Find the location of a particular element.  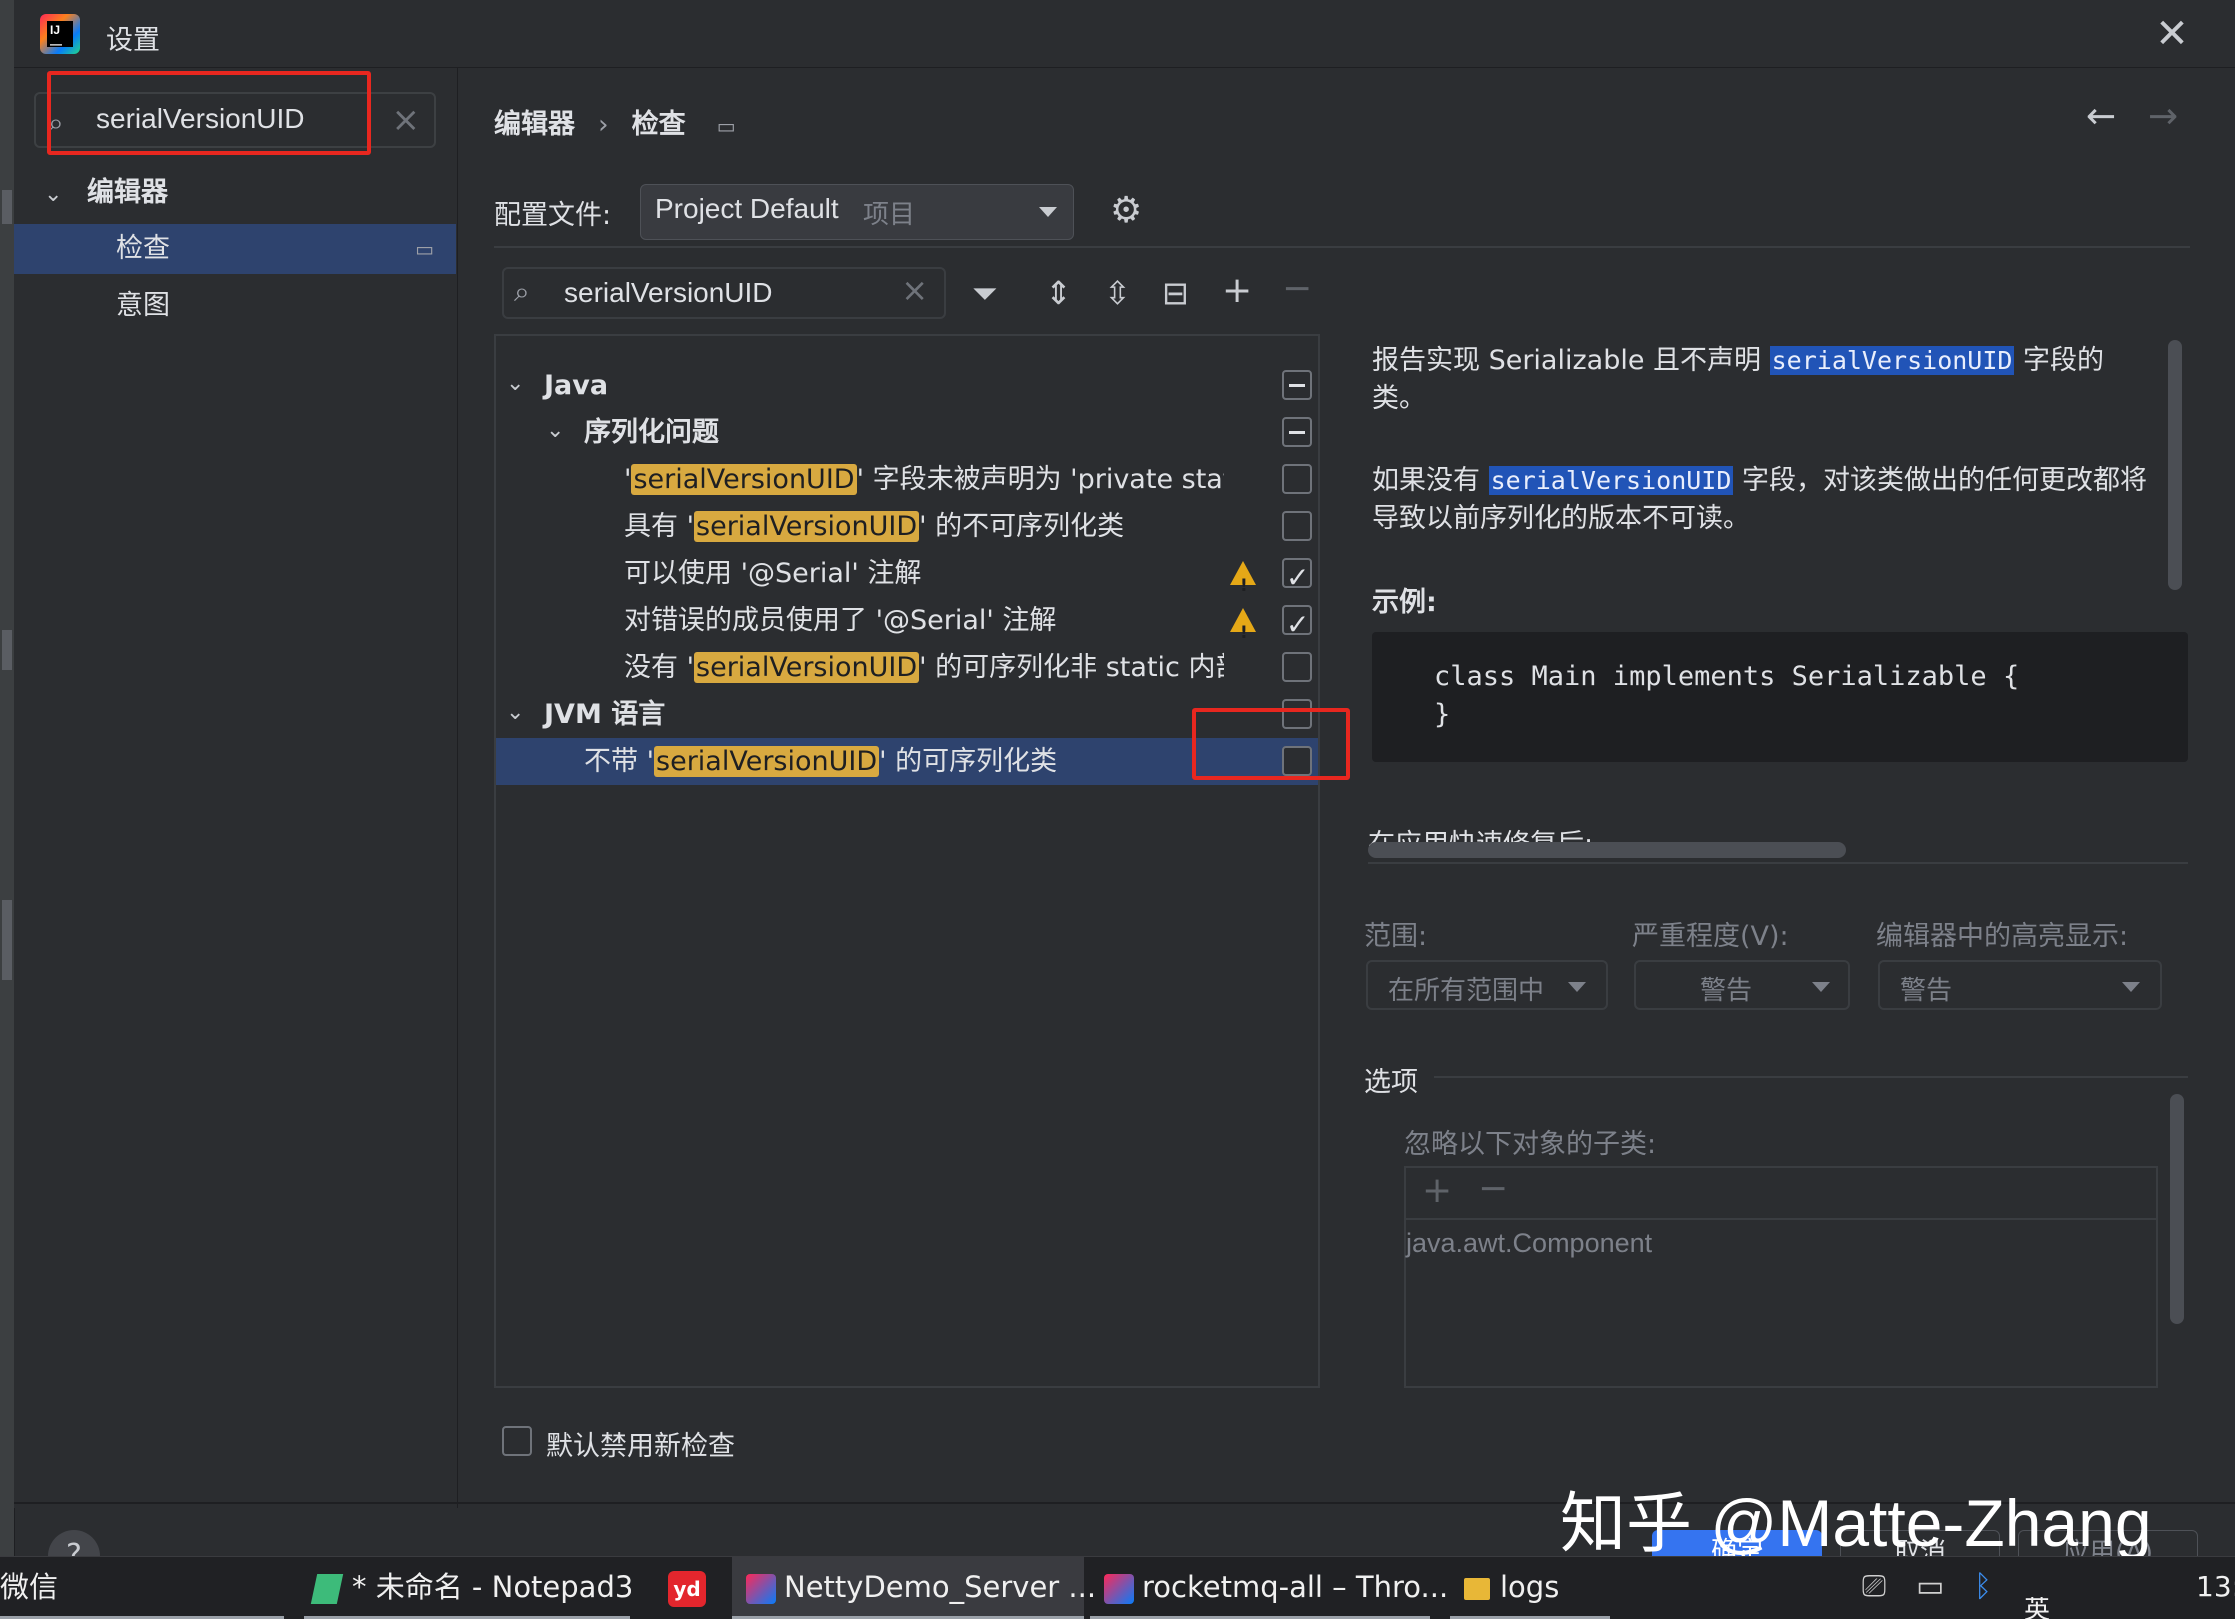

expand-all-icon: ⇕ is located at coordinates (1058, 293).